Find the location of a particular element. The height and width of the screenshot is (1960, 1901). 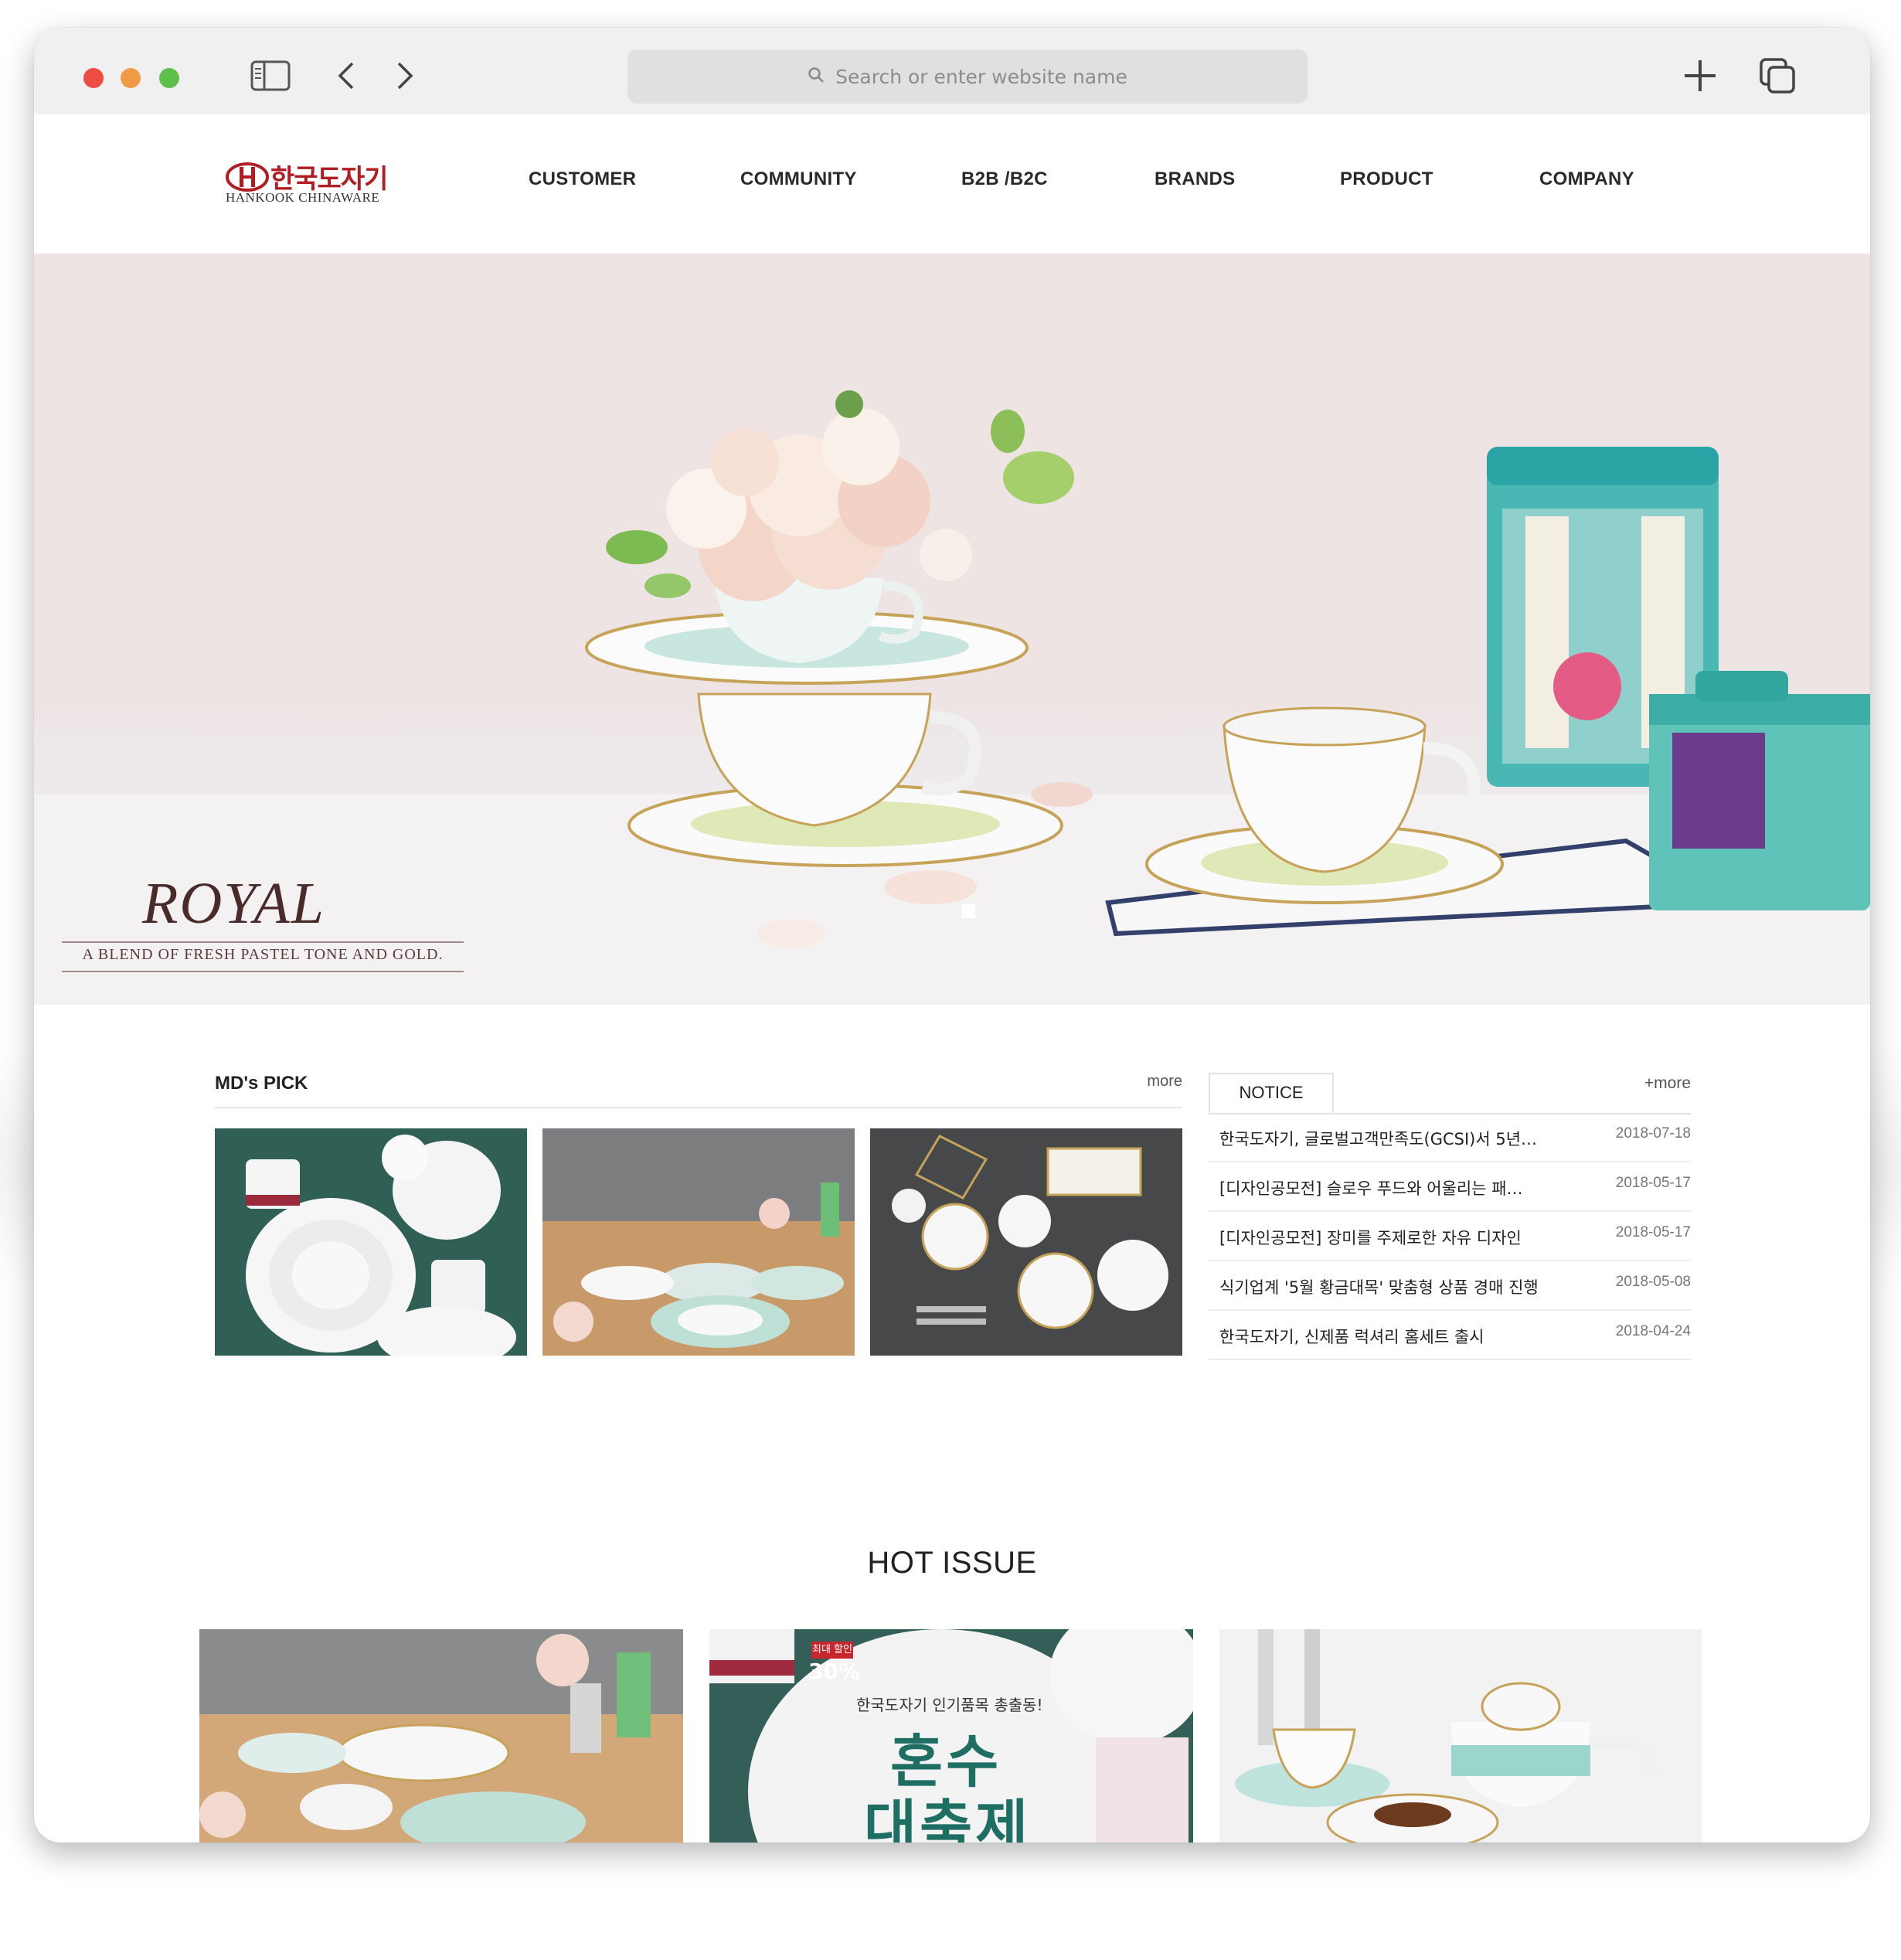

hero-title: ROYAL is located at coordinates (233, 903).